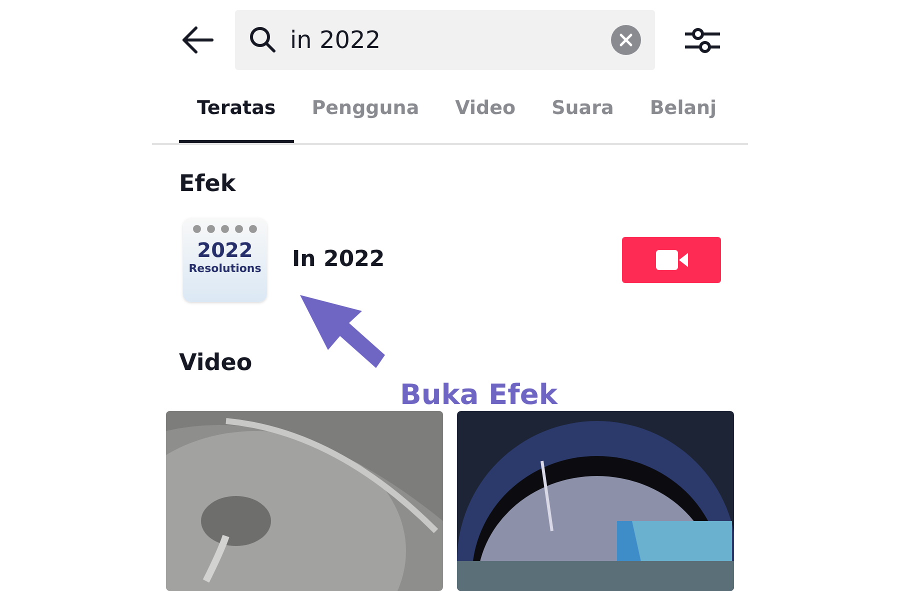 This screenshot has width=900, height=591. Describe the element at coordinates (225, 229) in the screenshot. I see `ring-binding-icon` at that location.